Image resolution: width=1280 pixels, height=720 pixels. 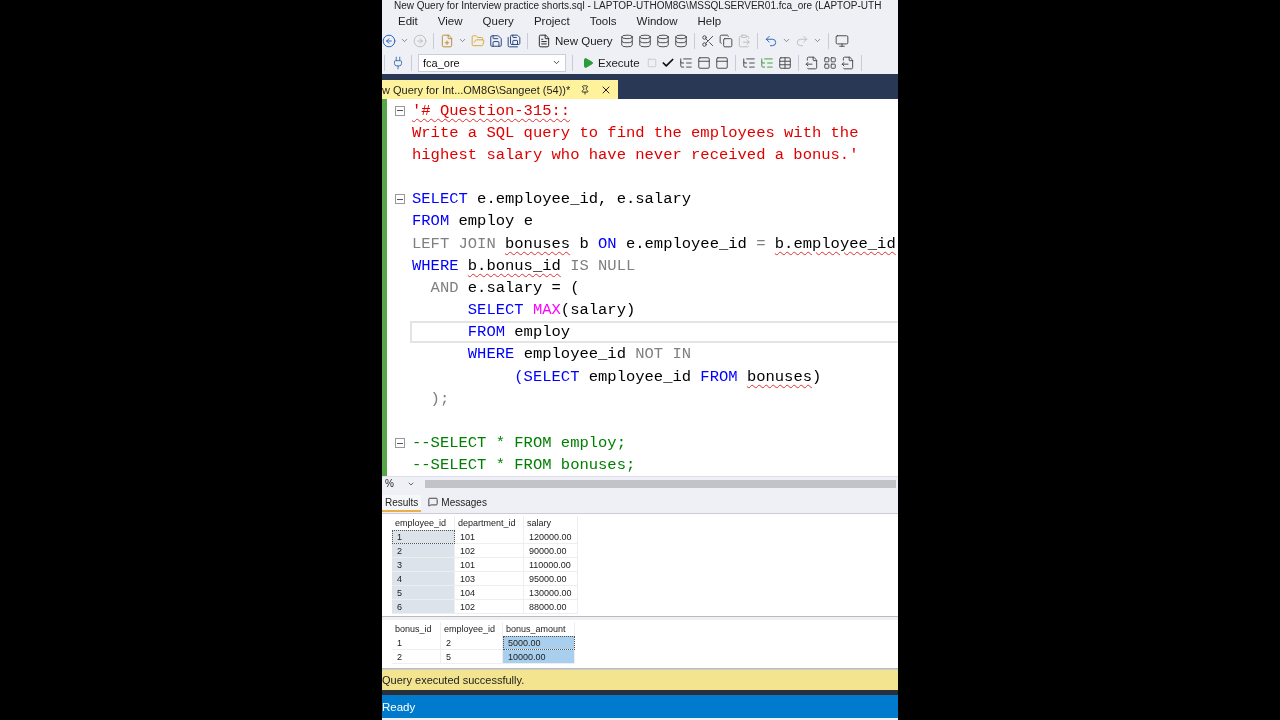 I want to click on code-line: LEFT JOIN bonuses b ON e.employee_id = b.employee_id, so click(x=654, y=244).